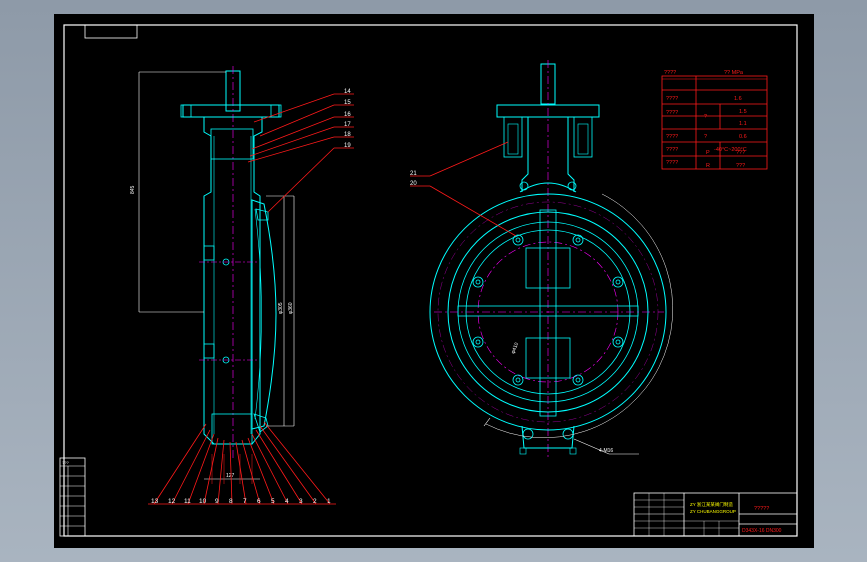 The image size is (867, 562). I want to click on dim-face-width: 127, so click(230, 476).